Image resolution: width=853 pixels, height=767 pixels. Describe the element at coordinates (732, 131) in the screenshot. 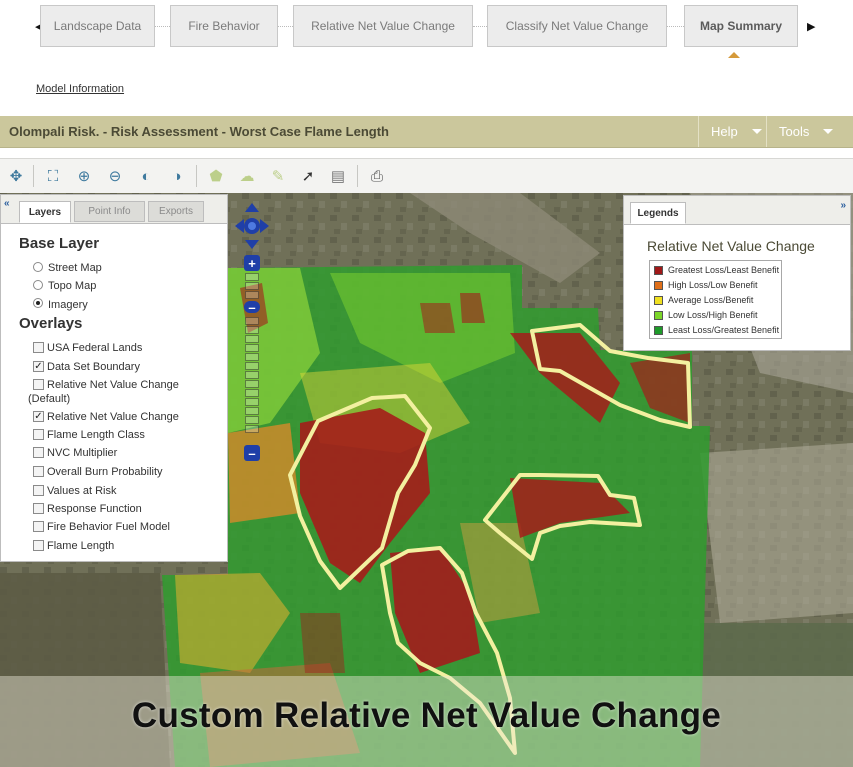

I see `help-menu-button: Help` at that location.